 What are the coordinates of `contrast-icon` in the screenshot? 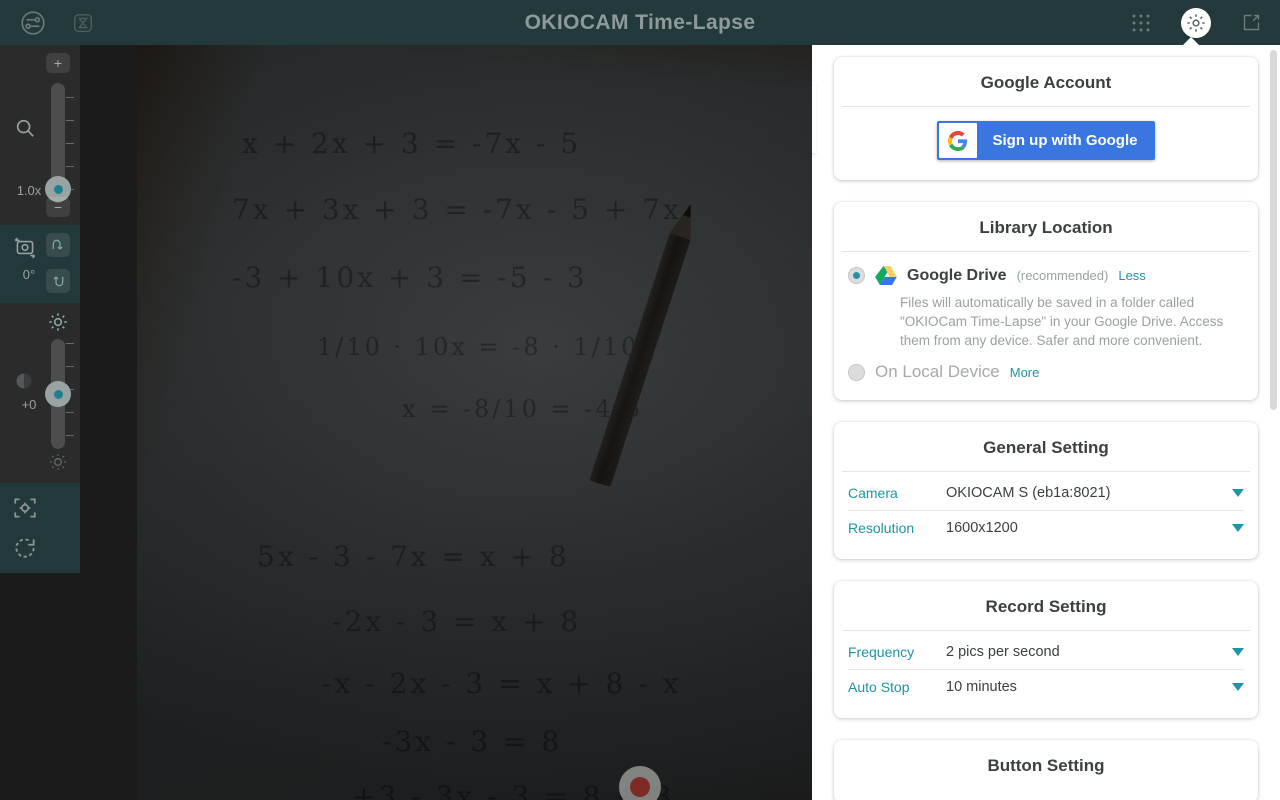 It's located at (24, 381).